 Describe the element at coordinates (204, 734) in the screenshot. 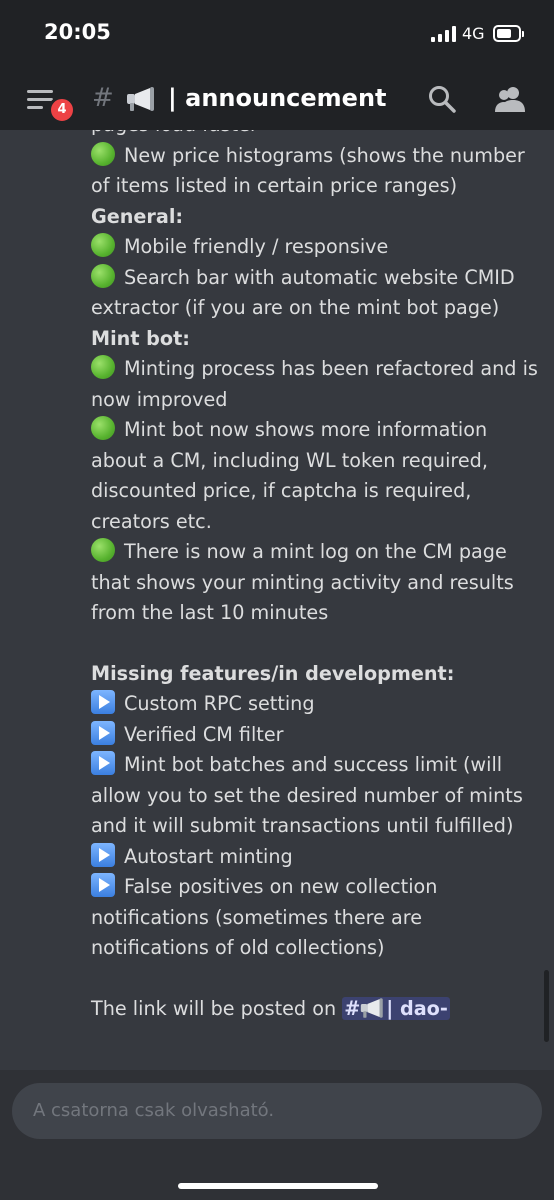

I see `line-text: Verified CM filter` at that location.